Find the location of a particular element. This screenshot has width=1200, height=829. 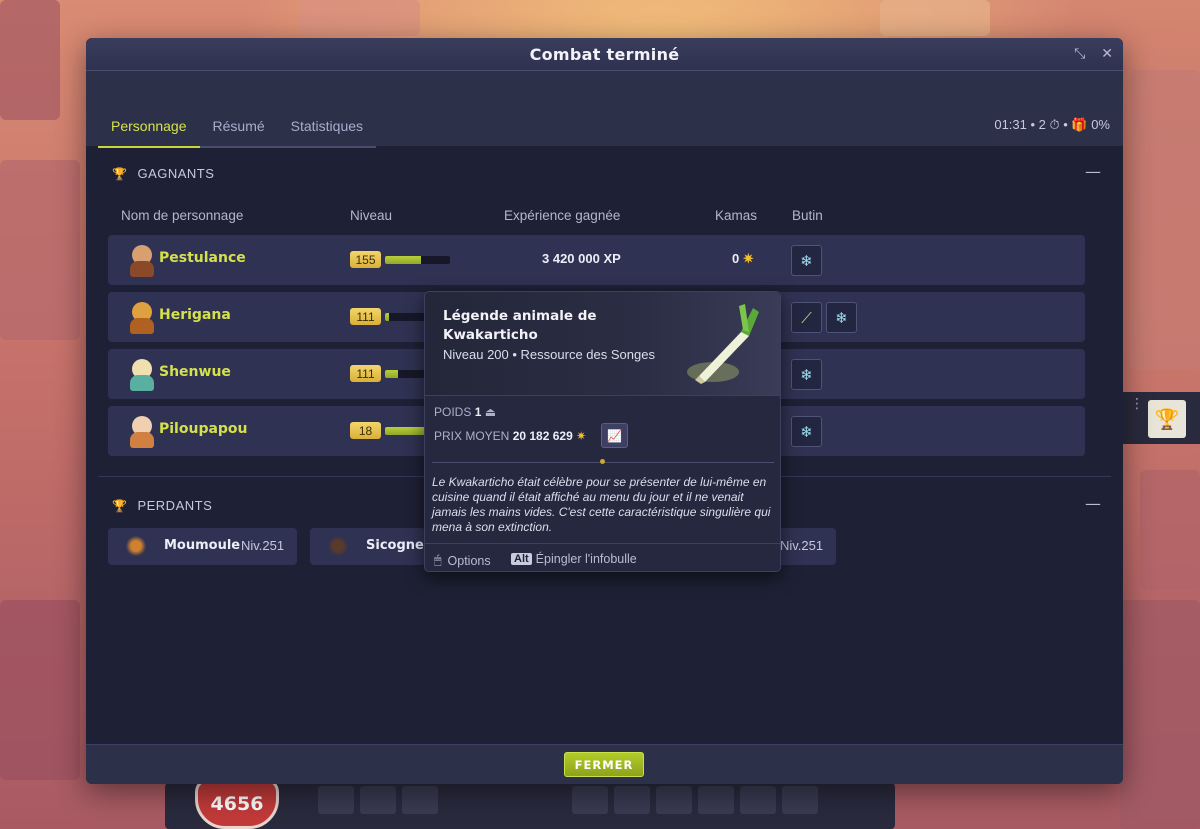

loser-card: Sicogne is located at coordinates (367, 546).